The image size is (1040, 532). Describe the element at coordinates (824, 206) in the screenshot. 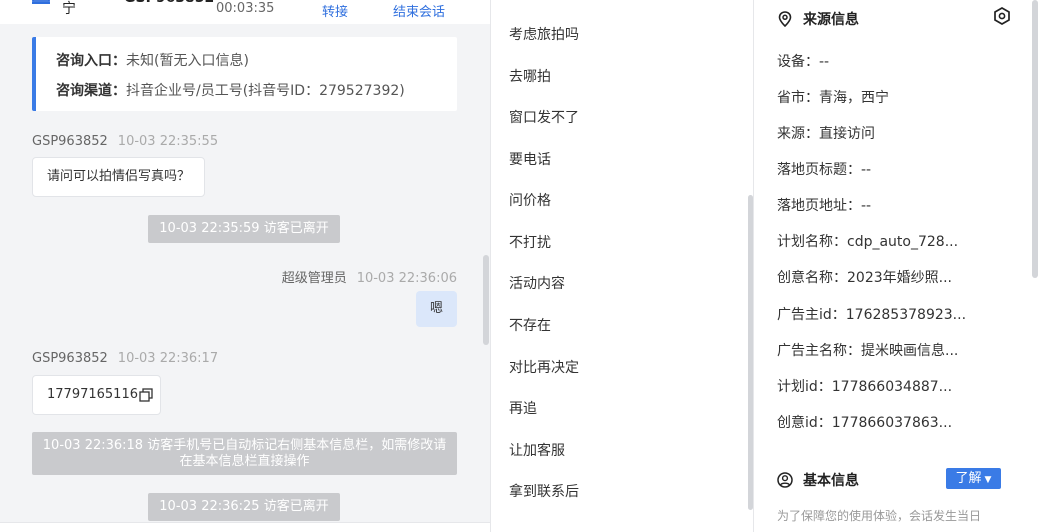

I see `info-landing-url: 落地页地址：--` at that location.